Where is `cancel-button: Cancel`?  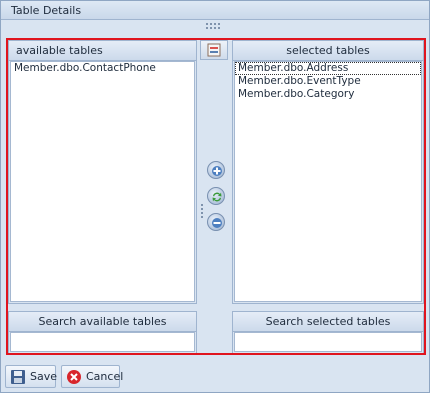
cancel-button: Cancel is located at coordinates (92, 376).